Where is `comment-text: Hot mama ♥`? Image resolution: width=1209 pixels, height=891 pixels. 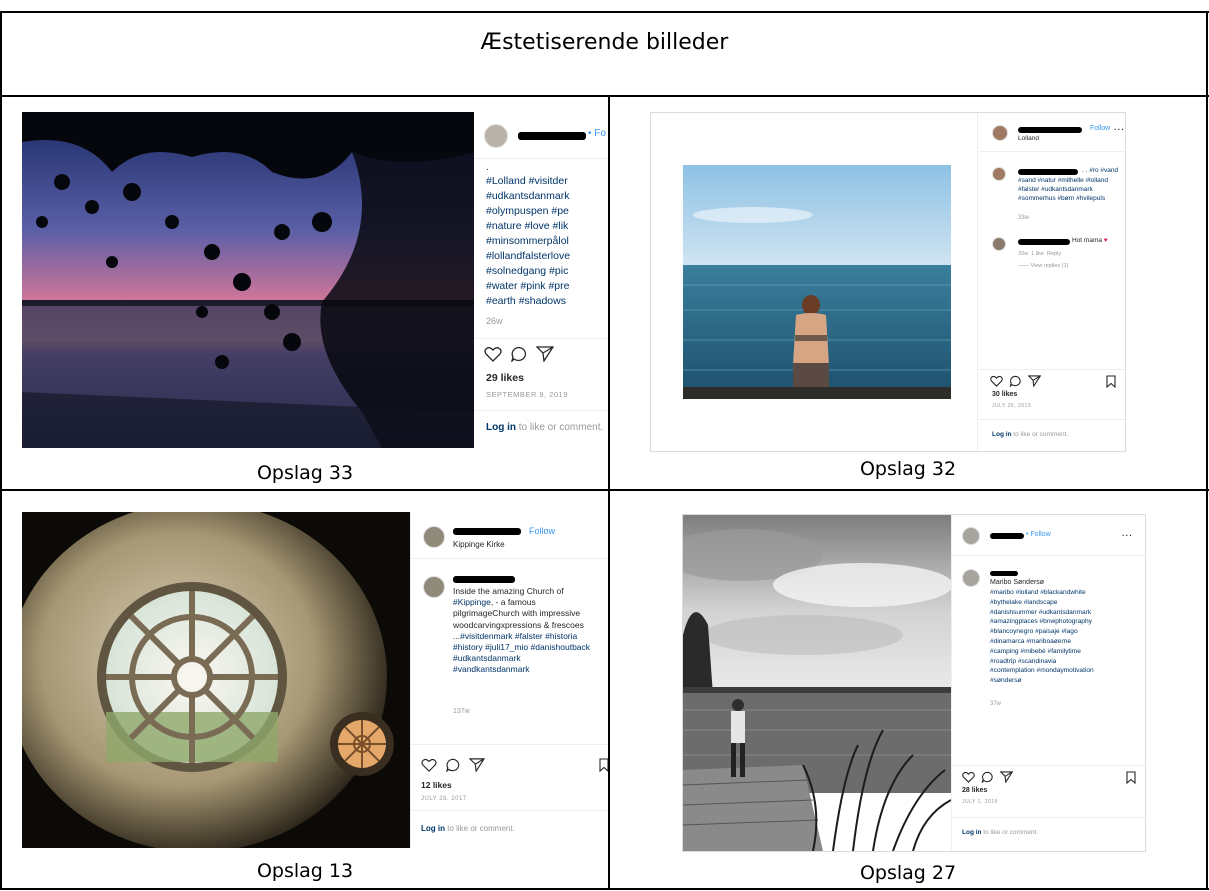
comment-text: Hot mama ♥ is located at coordinates (1090, 240).